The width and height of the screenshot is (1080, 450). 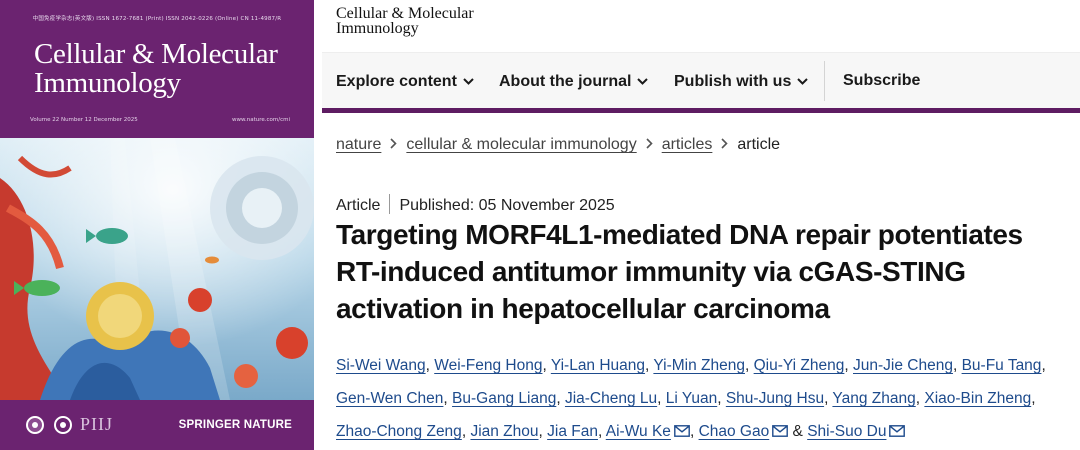 I want to click on nav-label: Explore content, so click(x=396, y=81).